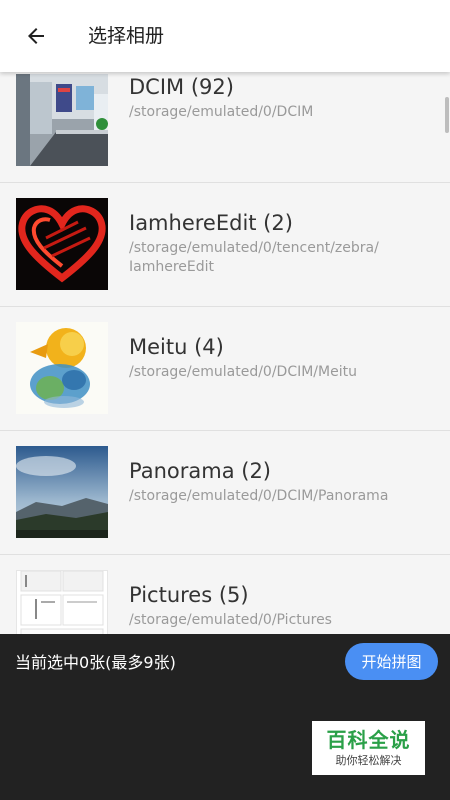  What do you see at coordinates (230, 620) in the screenshot?
I see `album-path: /storage/emulated/0/Pictures` at bounding box center [230, 620].